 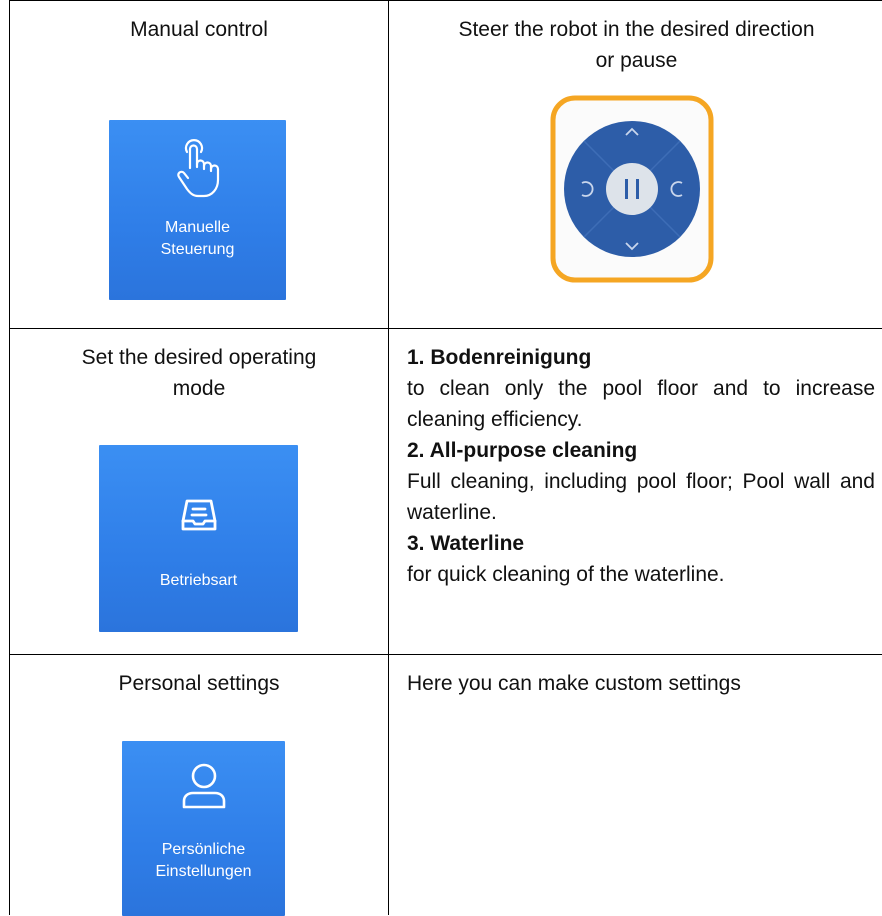 I want to click on row-title-line2: mode, so click(x=199, y=388).